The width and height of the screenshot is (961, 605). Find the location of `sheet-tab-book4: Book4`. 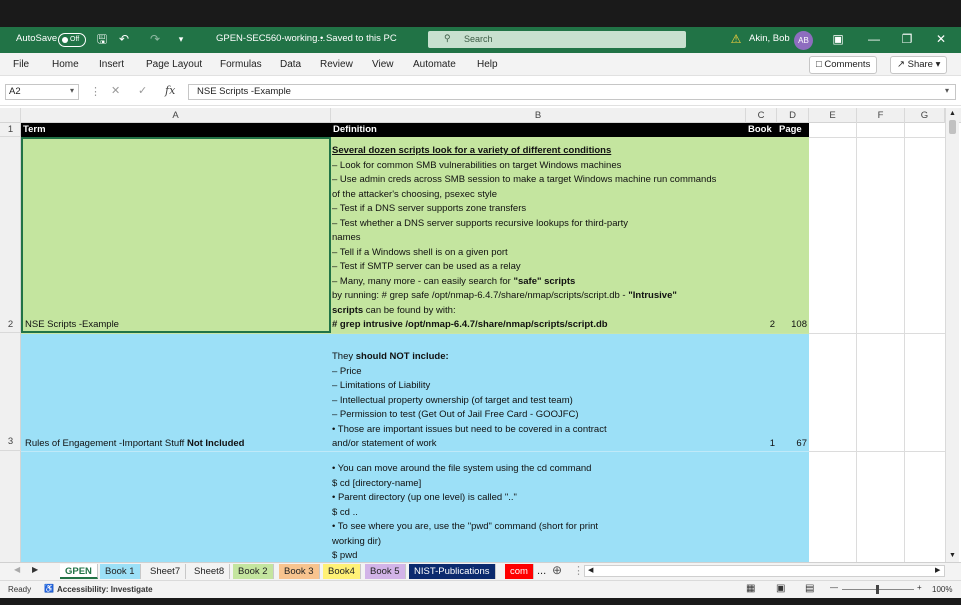

sheet-tab-book4: Book4 is located at coordinates (342, 571).